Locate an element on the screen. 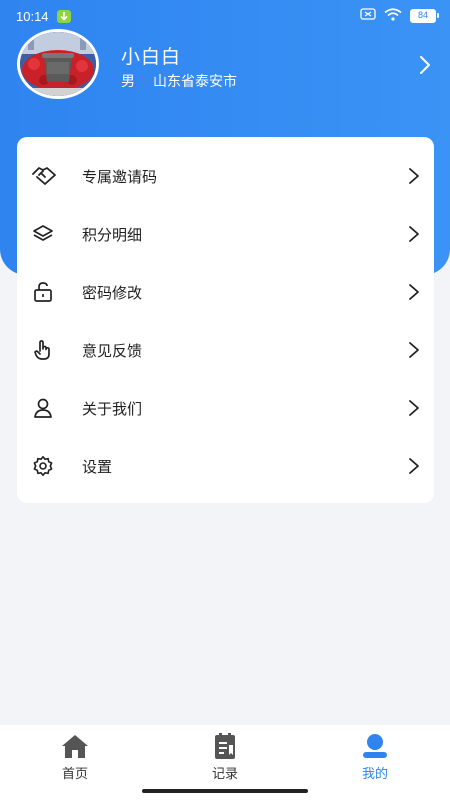 The height and width of the screenshot is (800, 450). tab-label-home: 首页 is located at coordinates (74, 774).